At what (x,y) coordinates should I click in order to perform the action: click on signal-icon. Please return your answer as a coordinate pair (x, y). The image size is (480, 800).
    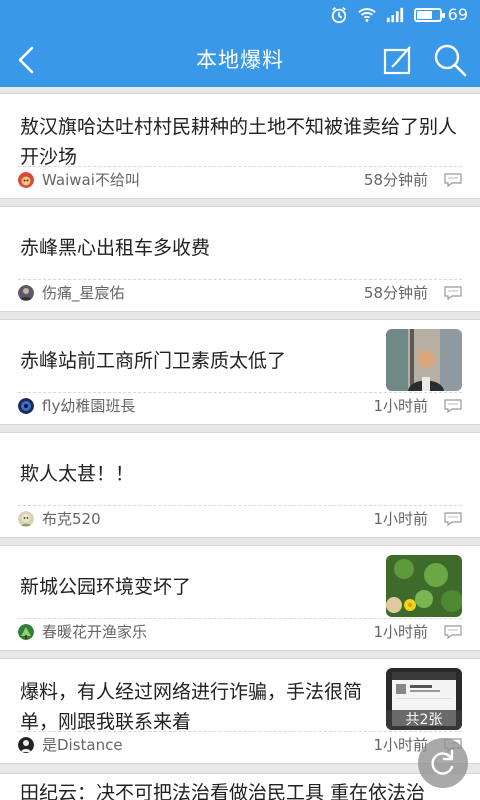
    Looking at the image, I should click on (394, 14).